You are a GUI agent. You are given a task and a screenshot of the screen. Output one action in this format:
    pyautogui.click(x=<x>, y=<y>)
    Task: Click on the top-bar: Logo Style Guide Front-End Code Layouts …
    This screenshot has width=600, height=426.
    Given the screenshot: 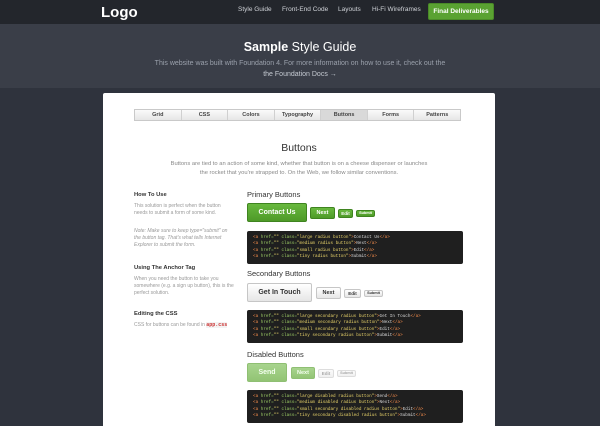 What is the action you would take?
    pyautogui.click(x=300, y=12)
    